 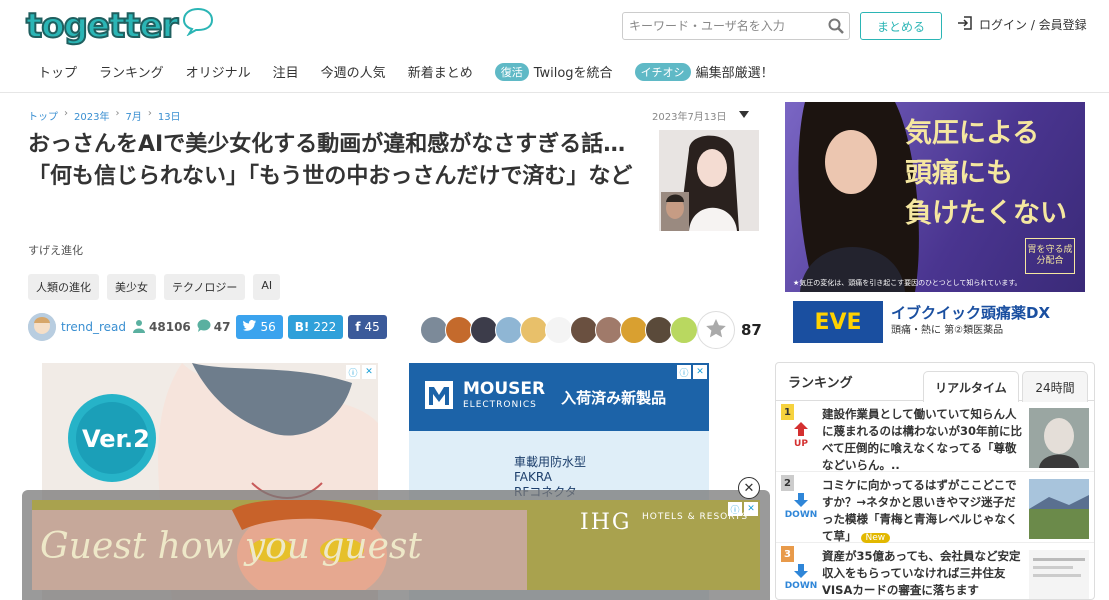 I want to click on nav-original: オリジナル, so click(x=218, y=71).